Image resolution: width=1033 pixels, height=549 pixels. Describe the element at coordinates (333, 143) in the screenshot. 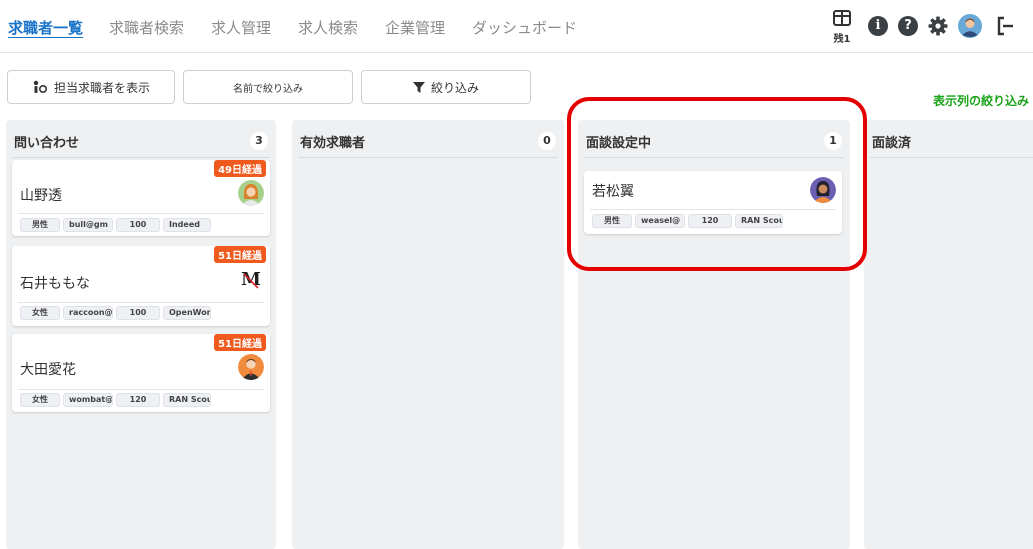

I see `column-title: 有効求職者` at that location.